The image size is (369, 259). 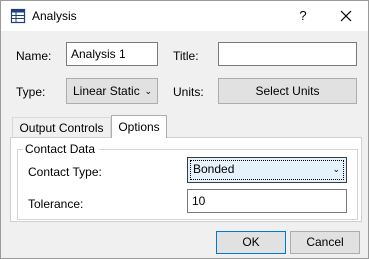 What do you see at coordinates (228, 149) in the screenshot?
I see `group-border-right` at bounding box center [228, 149].